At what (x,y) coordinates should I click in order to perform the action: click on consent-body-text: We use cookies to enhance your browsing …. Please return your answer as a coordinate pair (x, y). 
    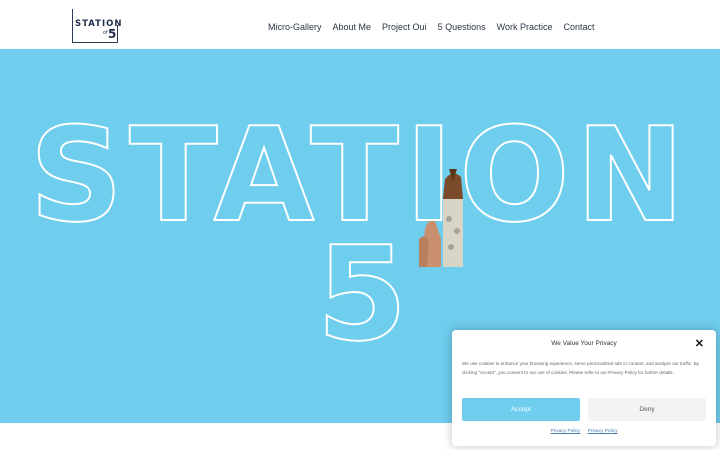
    Looking at the image, I should click on (581, 368).